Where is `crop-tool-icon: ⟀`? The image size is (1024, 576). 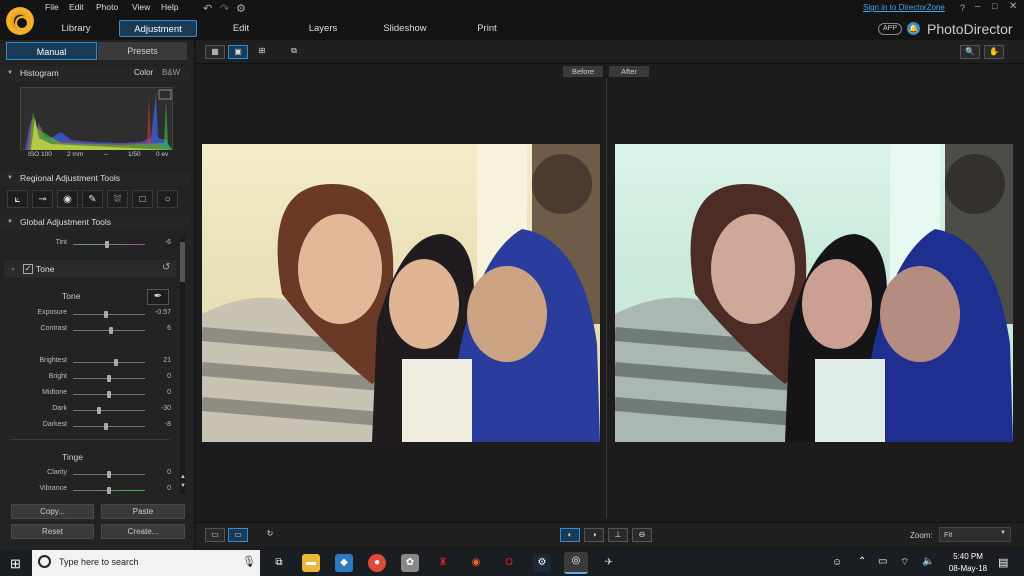
crop-tool-icon: ⟀ is located at coordinates (17, 199).